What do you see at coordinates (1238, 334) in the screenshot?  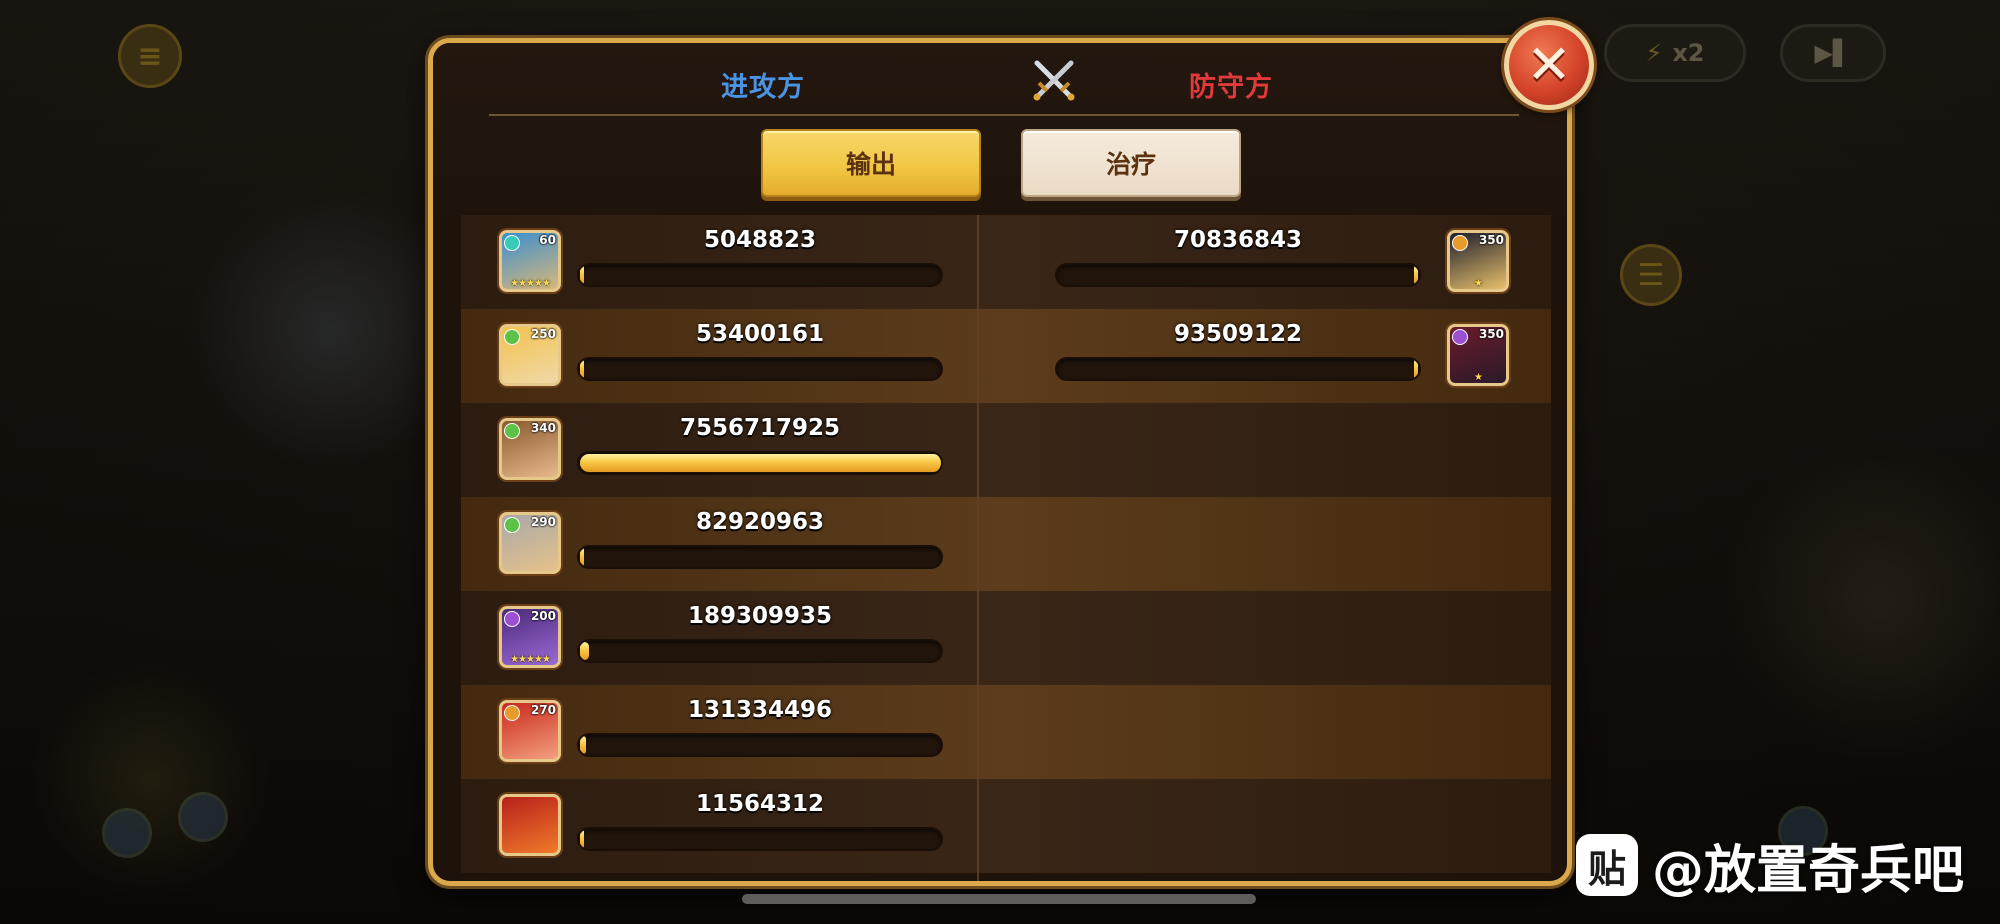 I see `damage-value: 93509122` at bounding box center [1238, 334].